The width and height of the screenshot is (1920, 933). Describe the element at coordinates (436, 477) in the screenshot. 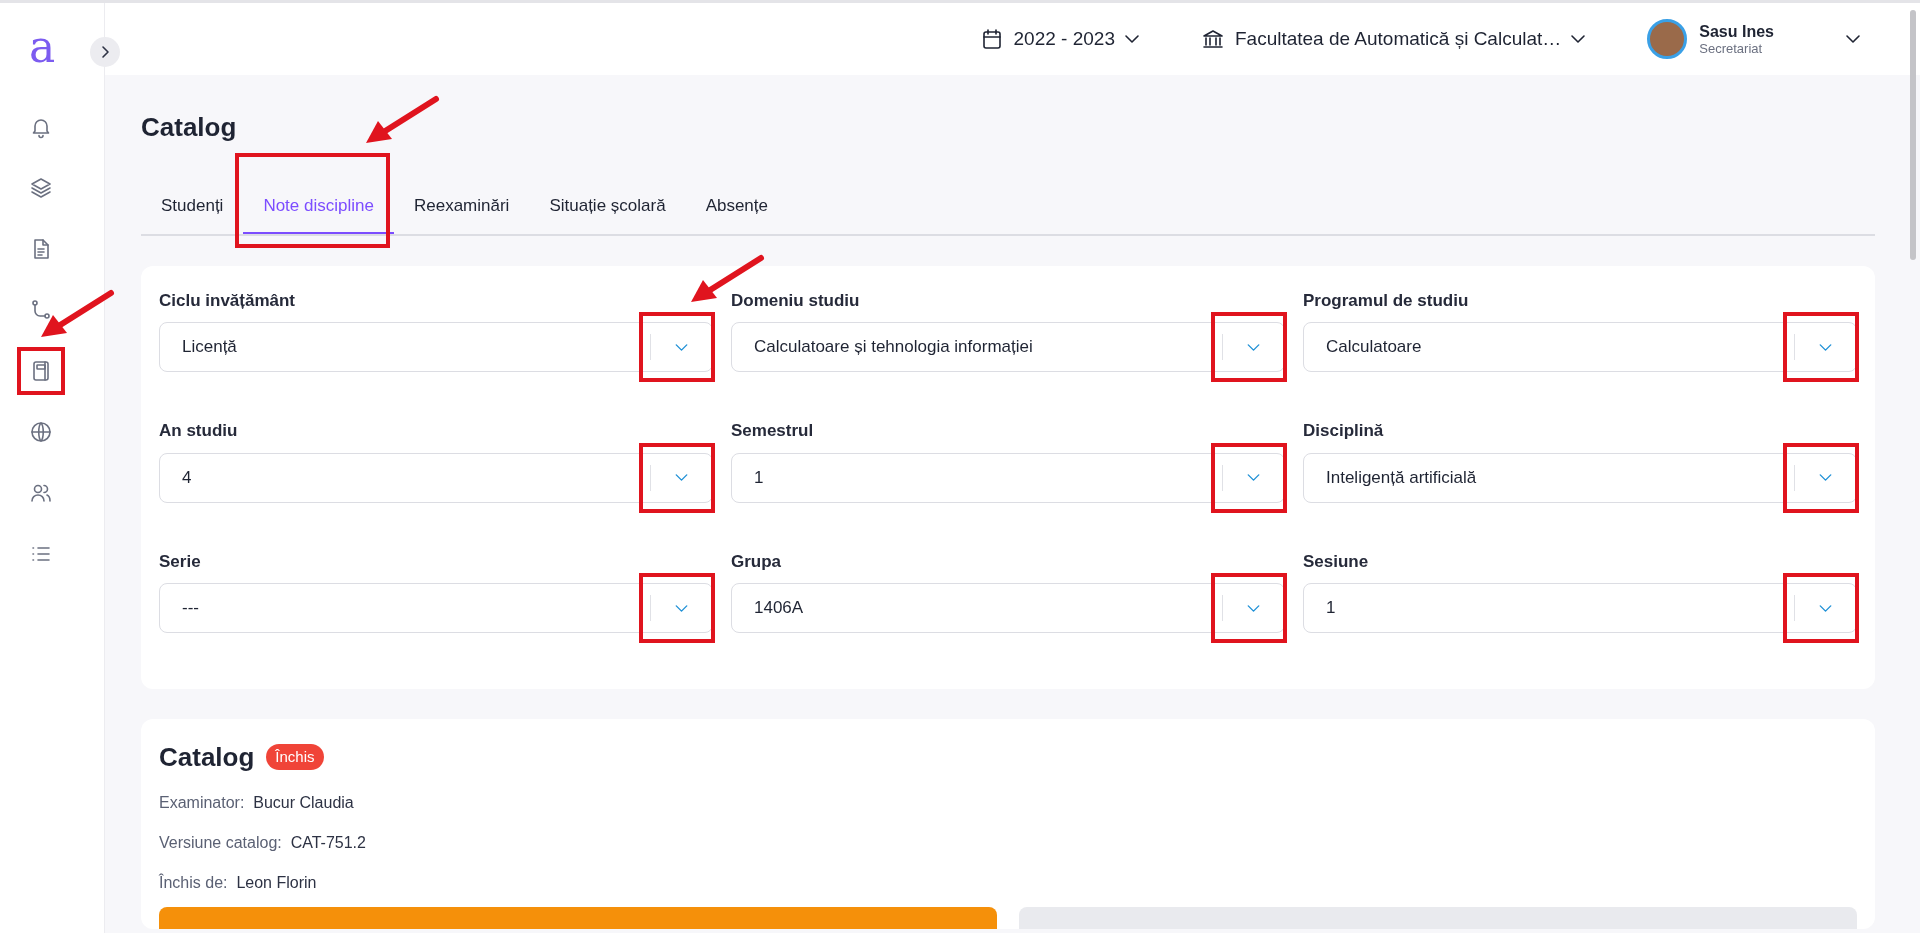

I see `dropdown-field: 4` at that location.